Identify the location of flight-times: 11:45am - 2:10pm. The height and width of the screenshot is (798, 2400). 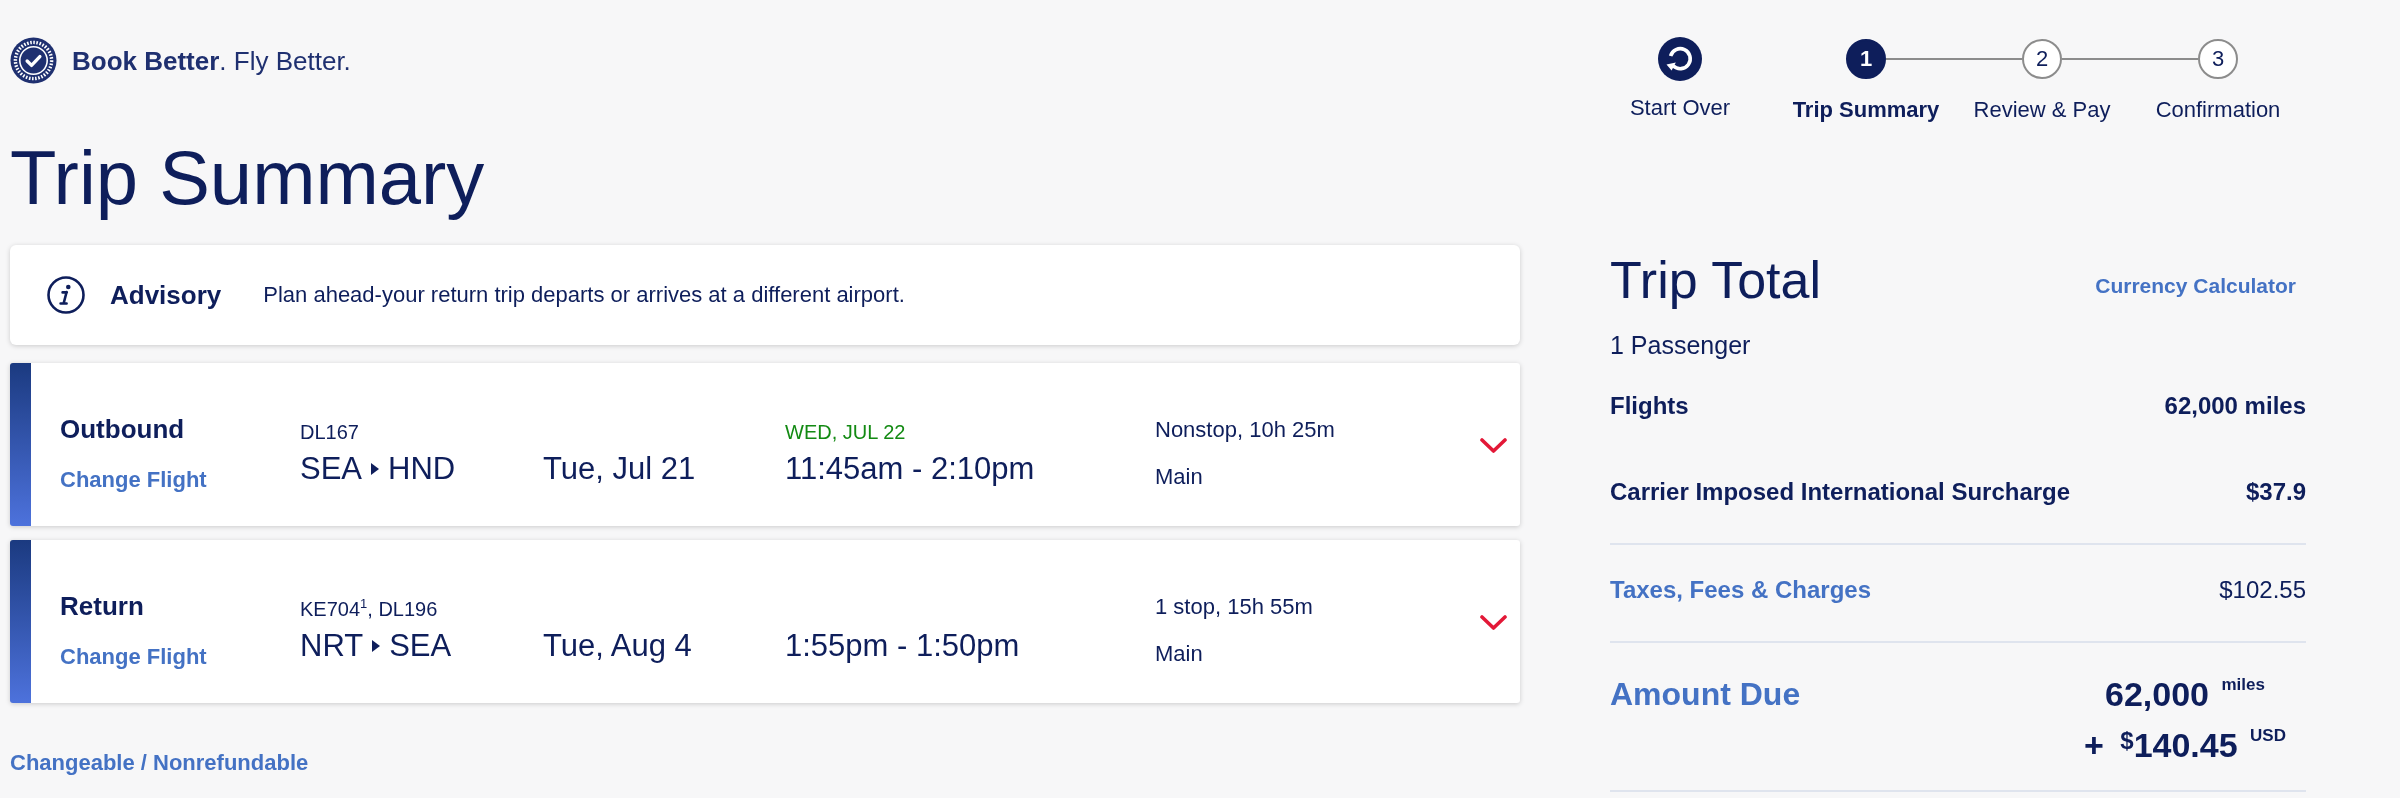
(910, 468).